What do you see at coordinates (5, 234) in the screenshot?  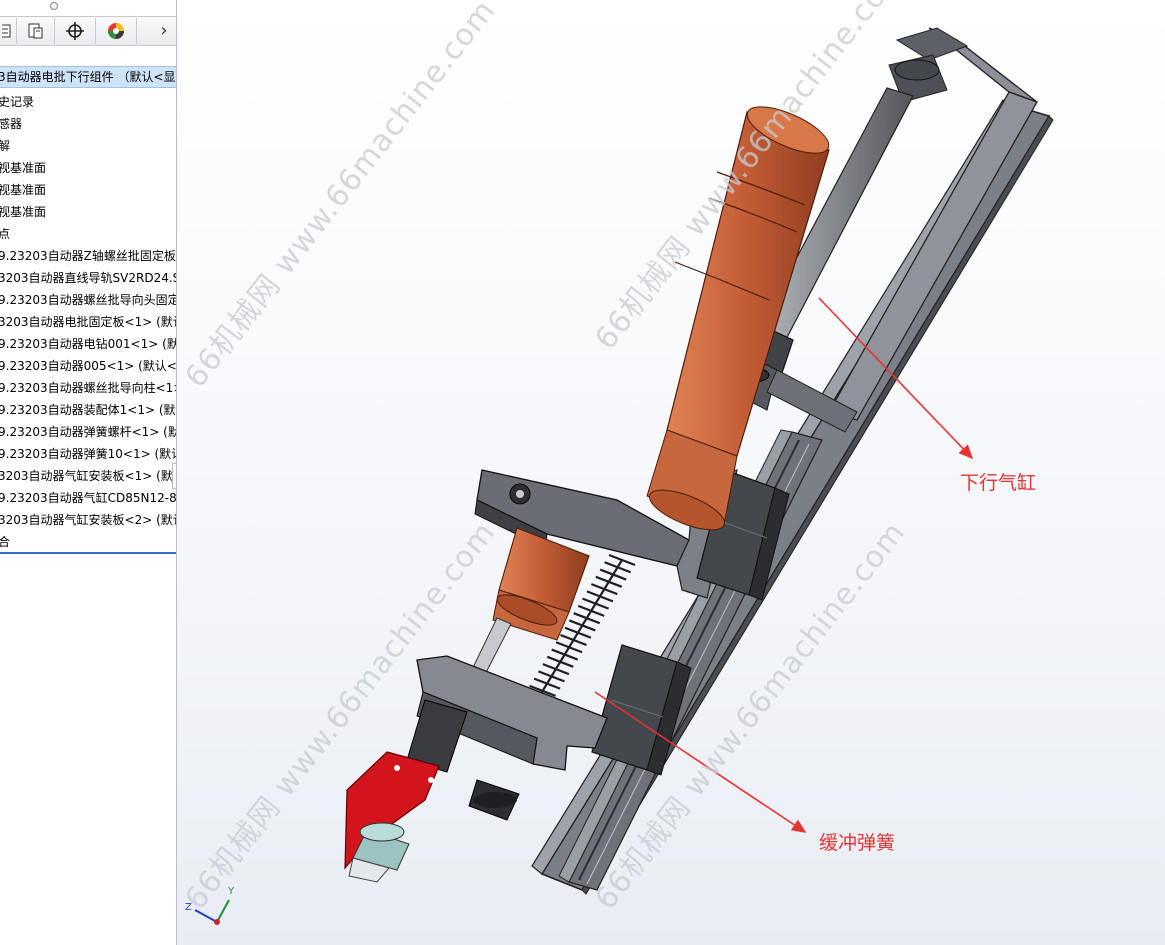 I see `tree-item-label: 点` at bounding box center [5, 234].